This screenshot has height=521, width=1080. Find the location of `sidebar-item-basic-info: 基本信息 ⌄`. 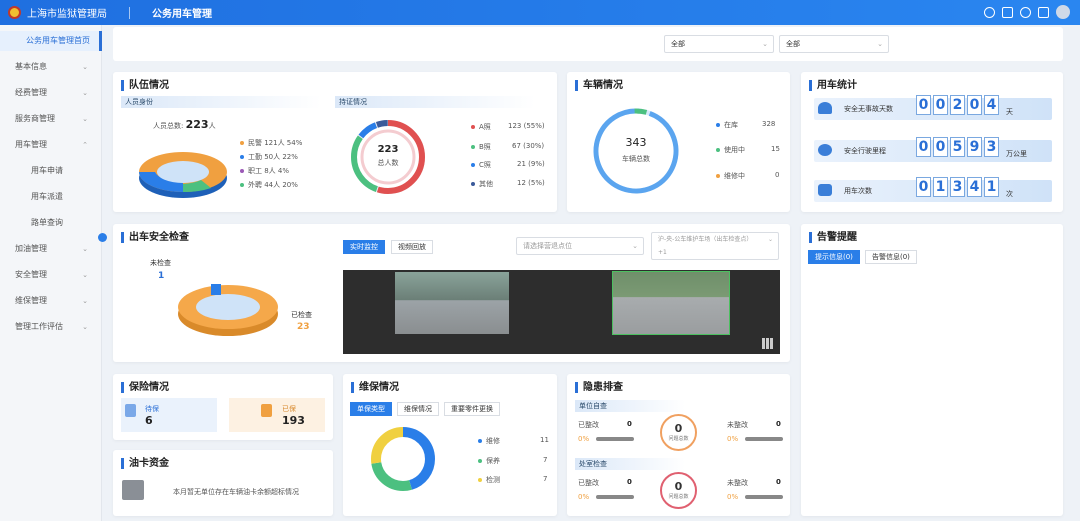

sidebar-item-basic-info: 基本信息 ⌄ is located at coordinates (51, 67).